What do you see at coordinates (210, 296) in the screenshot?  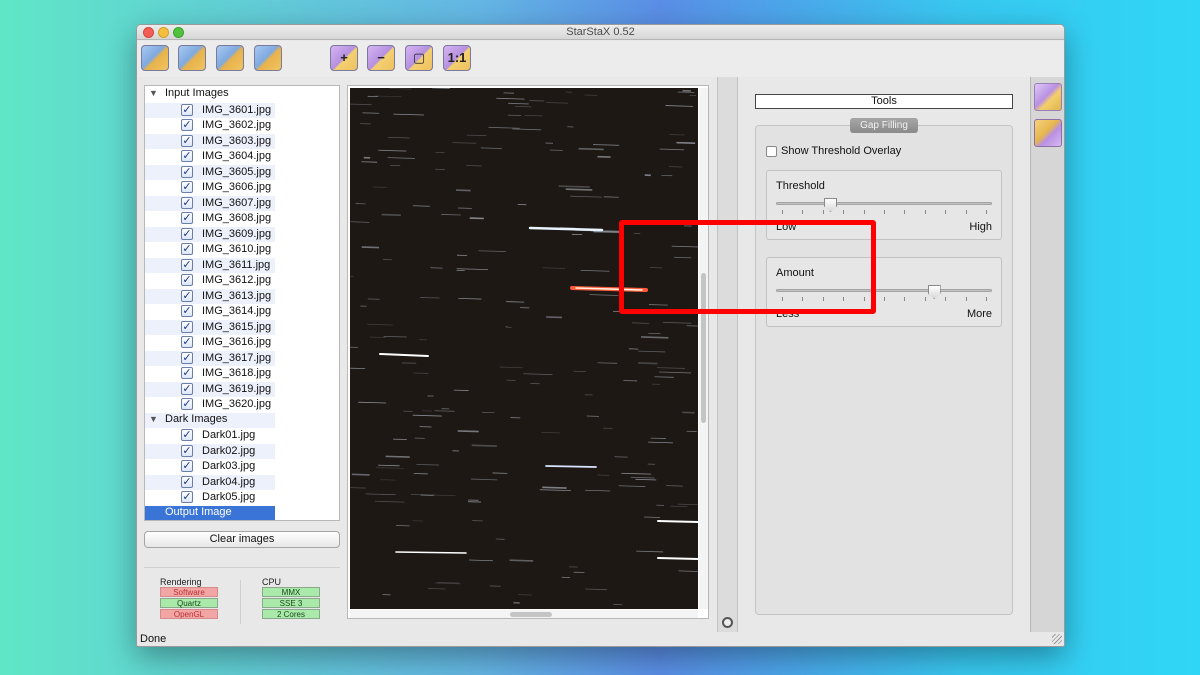 I see `list-item: ✓ IMG_3613.jpg` at bounding box center [210, 296].